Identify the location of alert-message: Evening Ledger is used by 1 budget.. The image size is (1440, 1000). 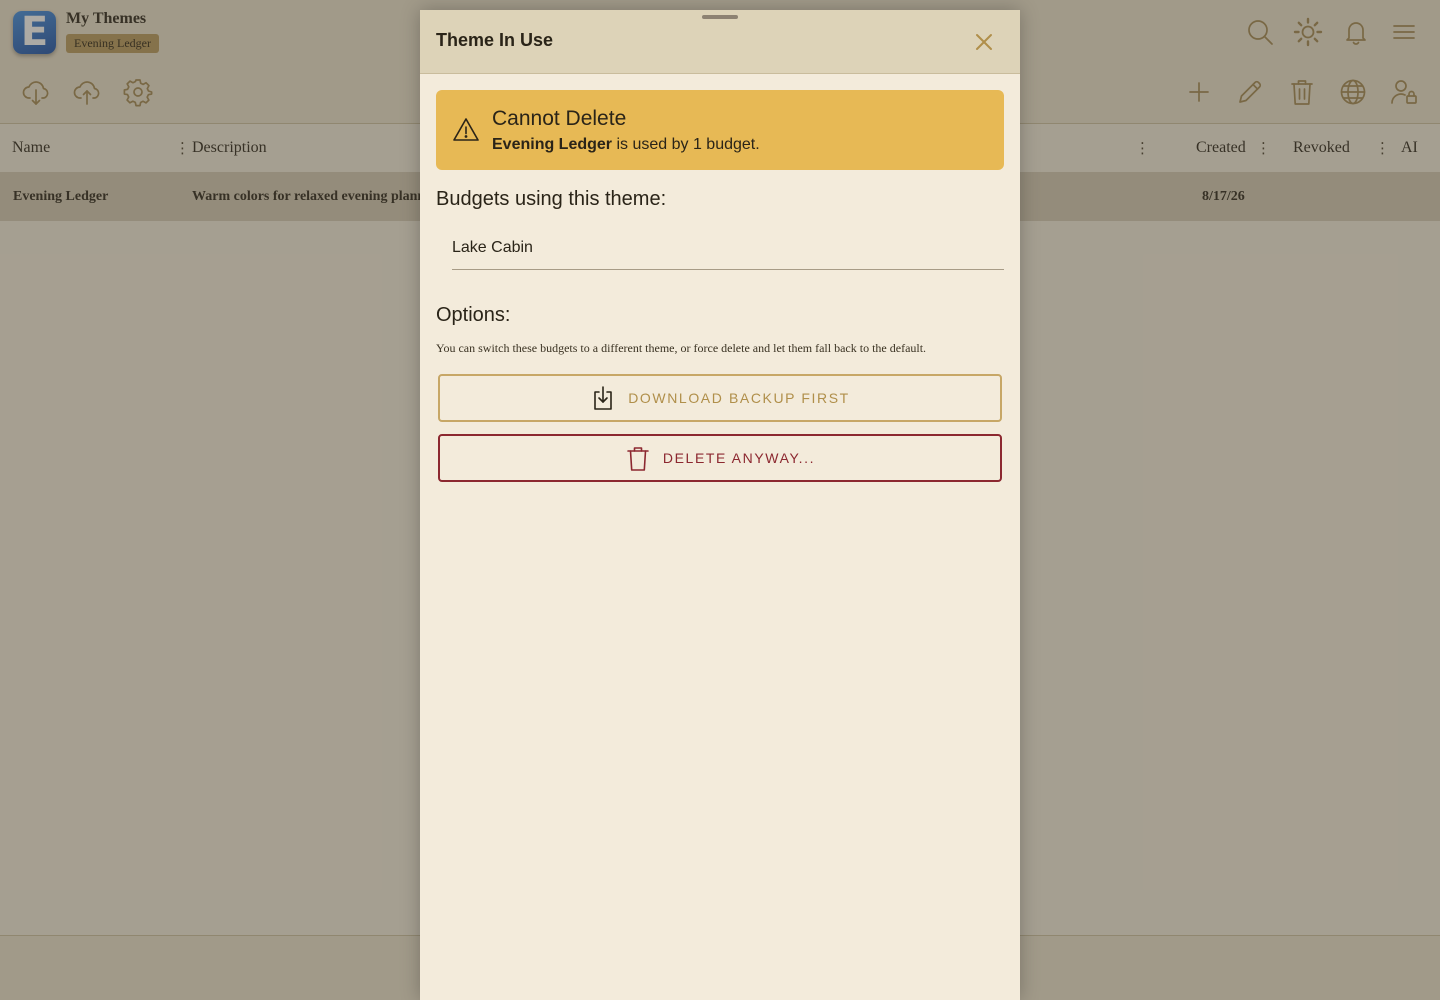
(626, 145).